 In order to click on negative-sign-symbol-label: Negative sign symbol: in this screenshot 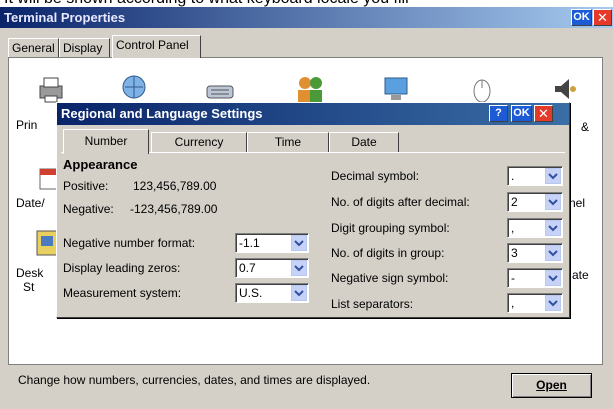, I will do `click(390, 278)`.